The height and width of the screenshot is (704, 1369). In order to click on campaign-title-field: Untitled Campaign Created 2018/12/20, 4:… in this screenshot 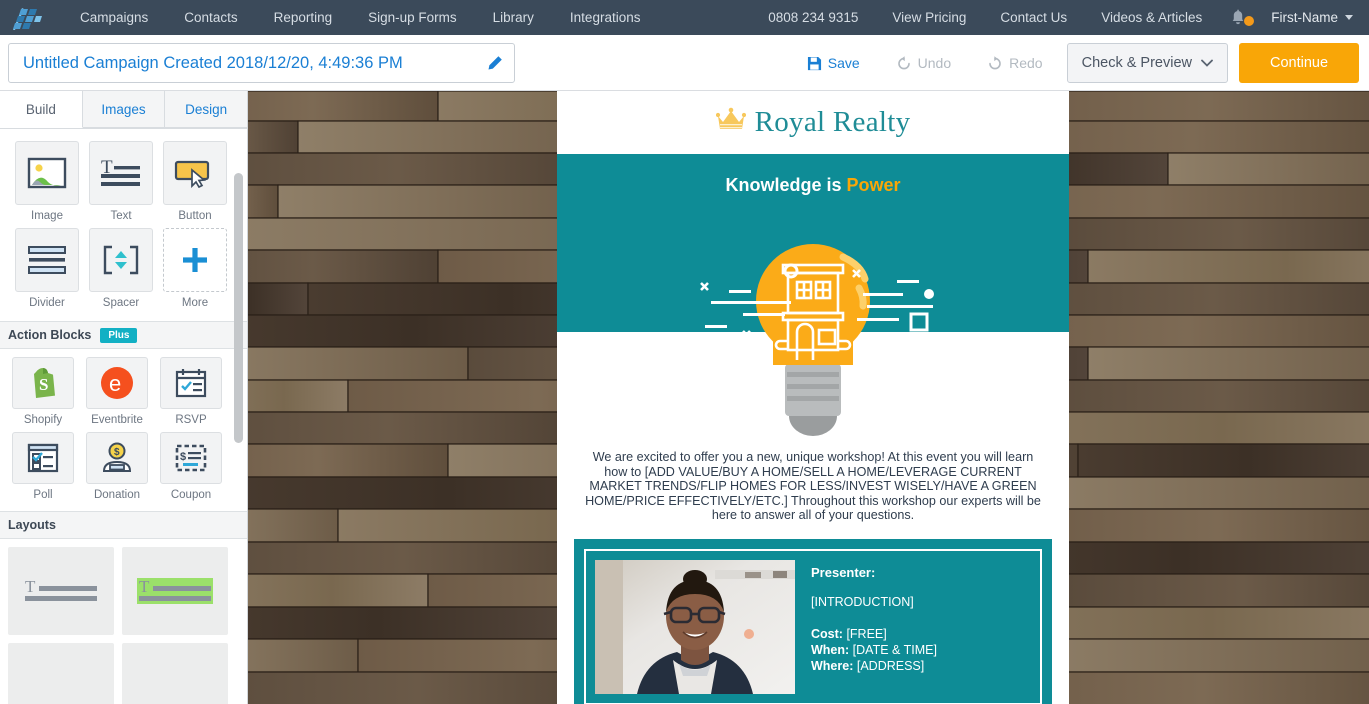, I will do `click(261, 63)`.